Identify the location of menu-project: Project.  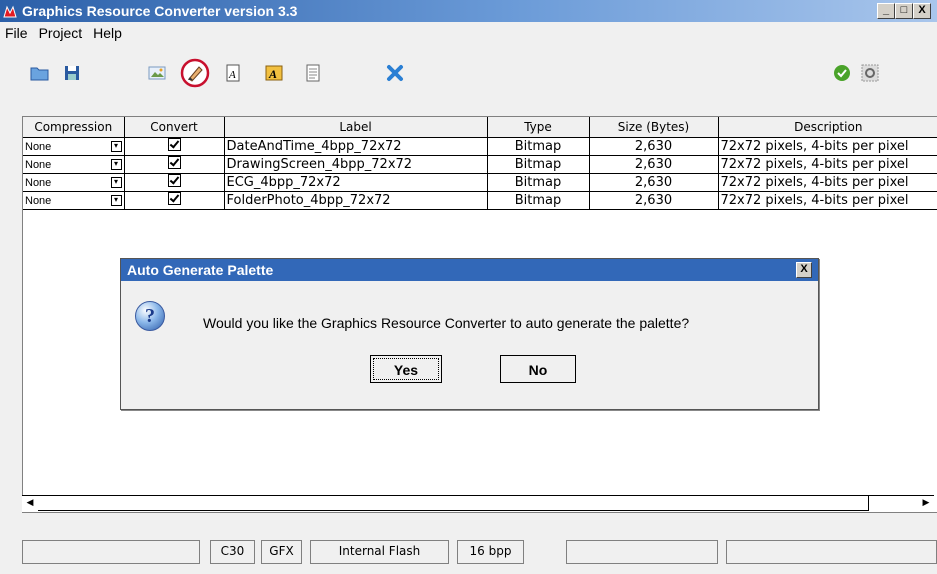
(61, 33).